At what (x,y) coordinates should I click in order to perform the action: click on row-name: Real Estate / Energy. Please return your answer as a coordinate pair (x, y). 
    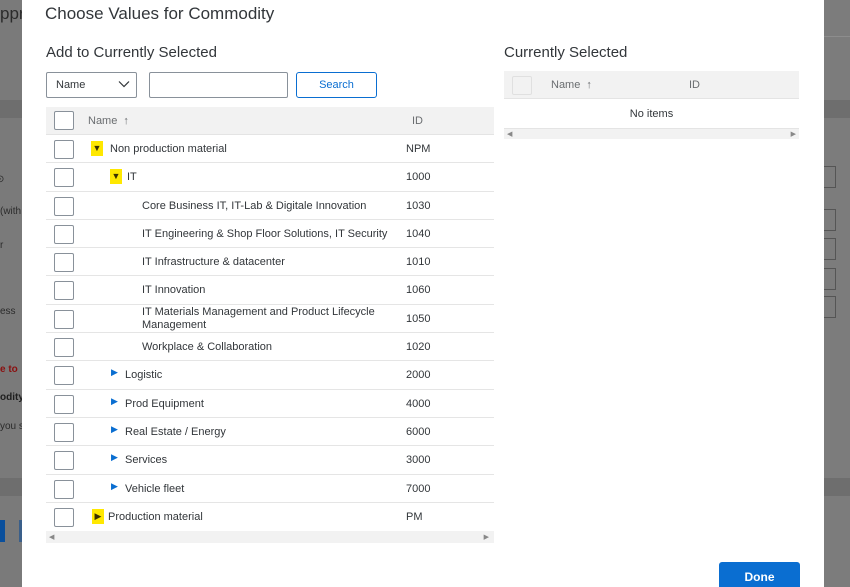
    Looking at the image, I should click on (175, 431).